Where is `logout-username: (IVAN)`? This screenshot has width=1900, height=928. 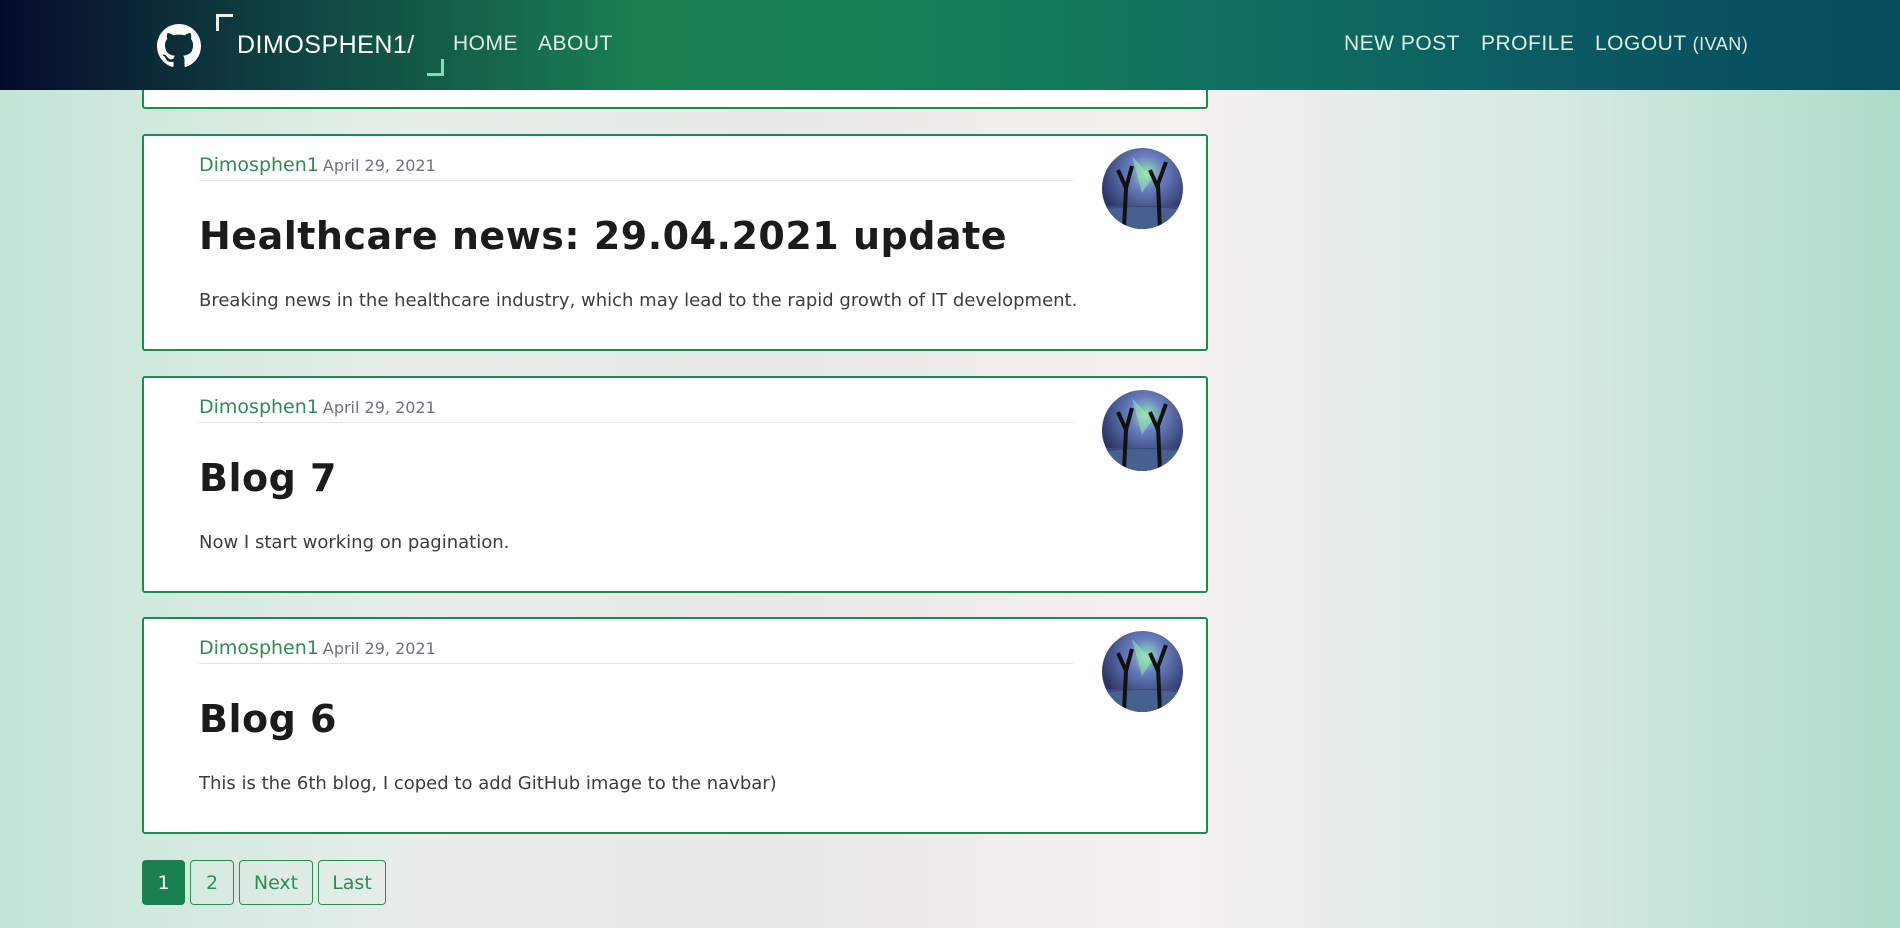
logout-username: (IVAN) is located at coordinates (1720, 44).